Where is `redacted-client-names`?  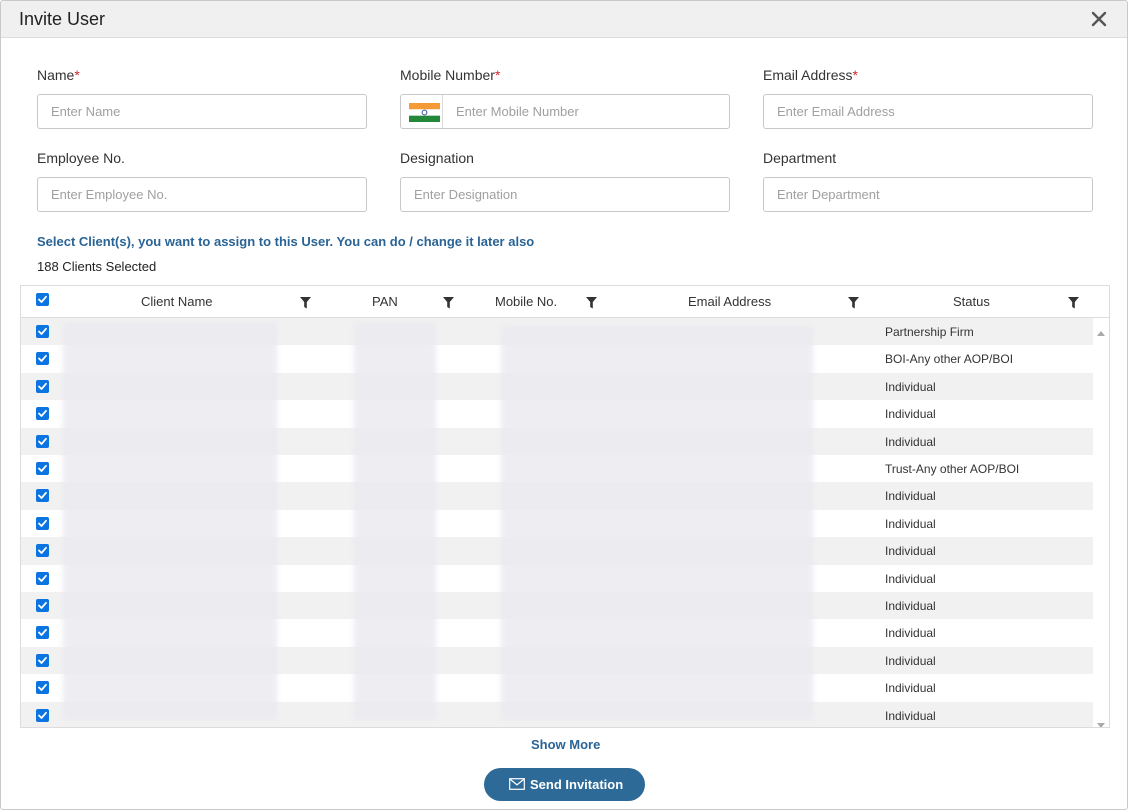 redacted-client-names is located at coordinates (170, 521).